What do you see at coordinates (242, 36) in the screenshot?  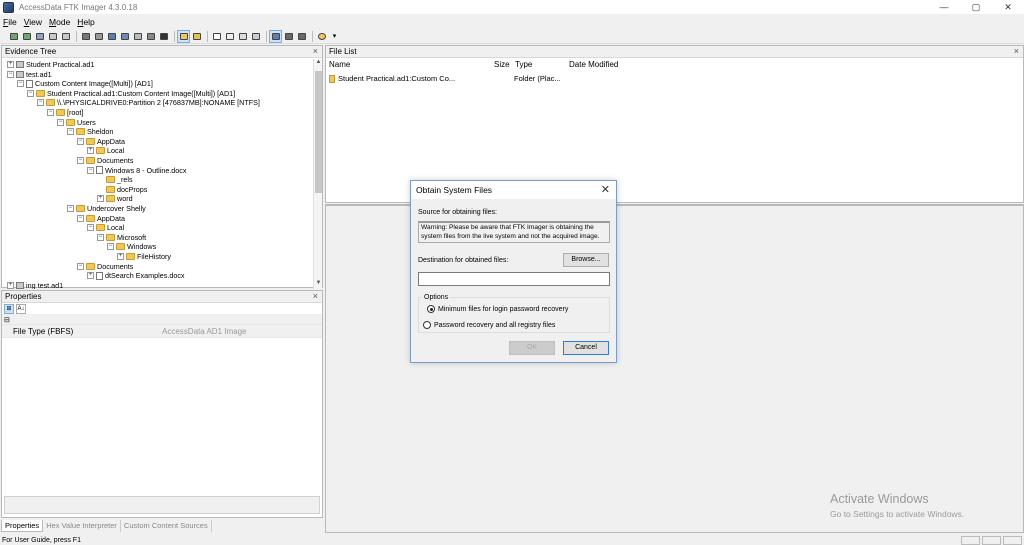 I see `hex-view-icon` at bounding box center [242, 36].